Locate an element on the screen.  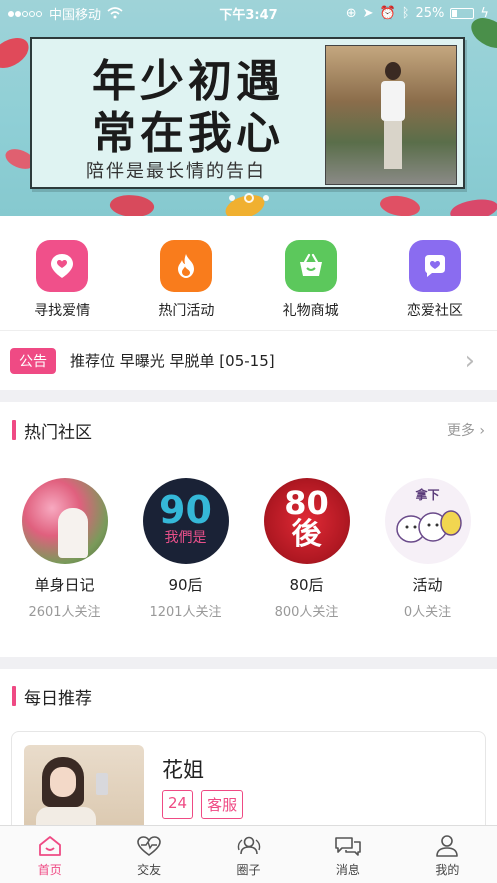
heart-pulse-icon is located at coordinates (149, 846).